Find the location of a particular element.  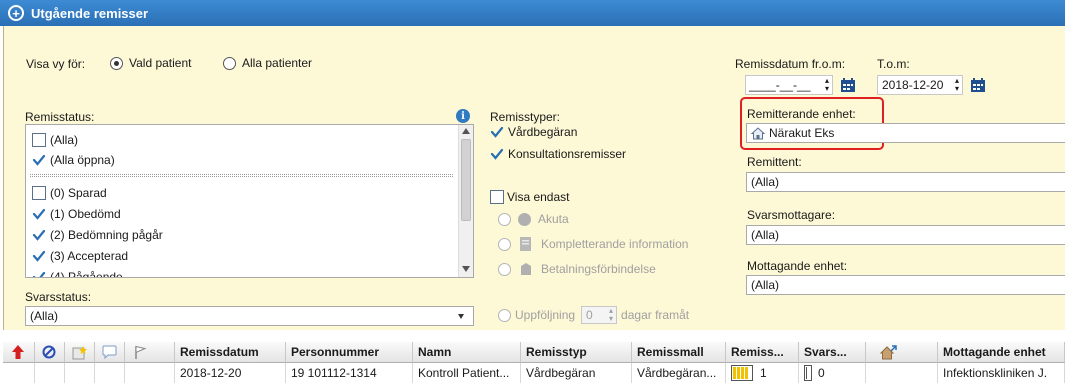

radio-vald-patient: Vald patient is located at coordinates (151, 63).